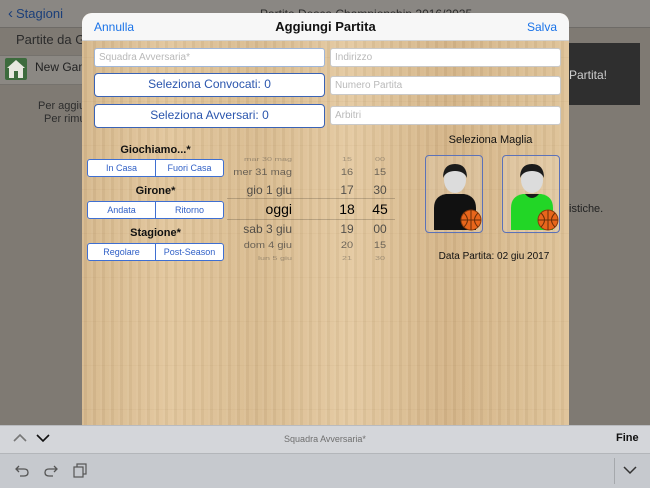  I want to click on picker-day: lun 5 giu, so click(274, 258).